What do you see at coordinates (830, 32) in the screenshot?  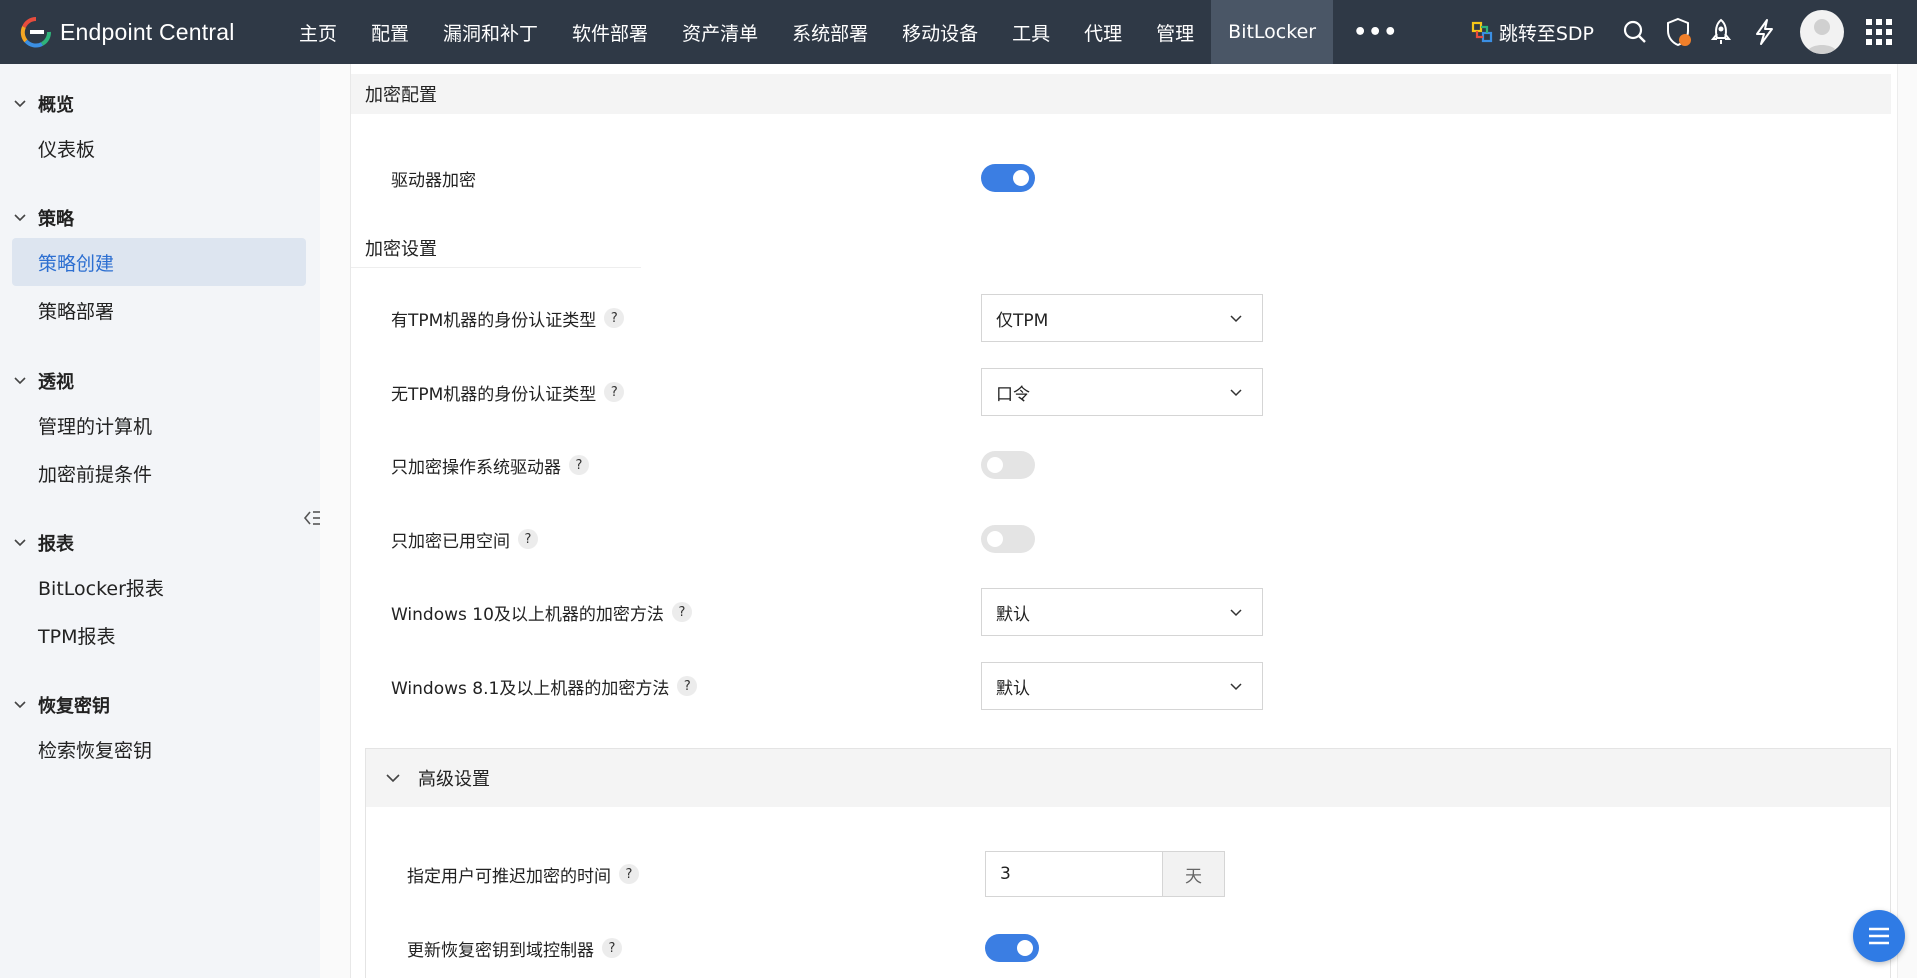 I see `nav-os-deployment: 系统部署` at bounding box center [830, 32].